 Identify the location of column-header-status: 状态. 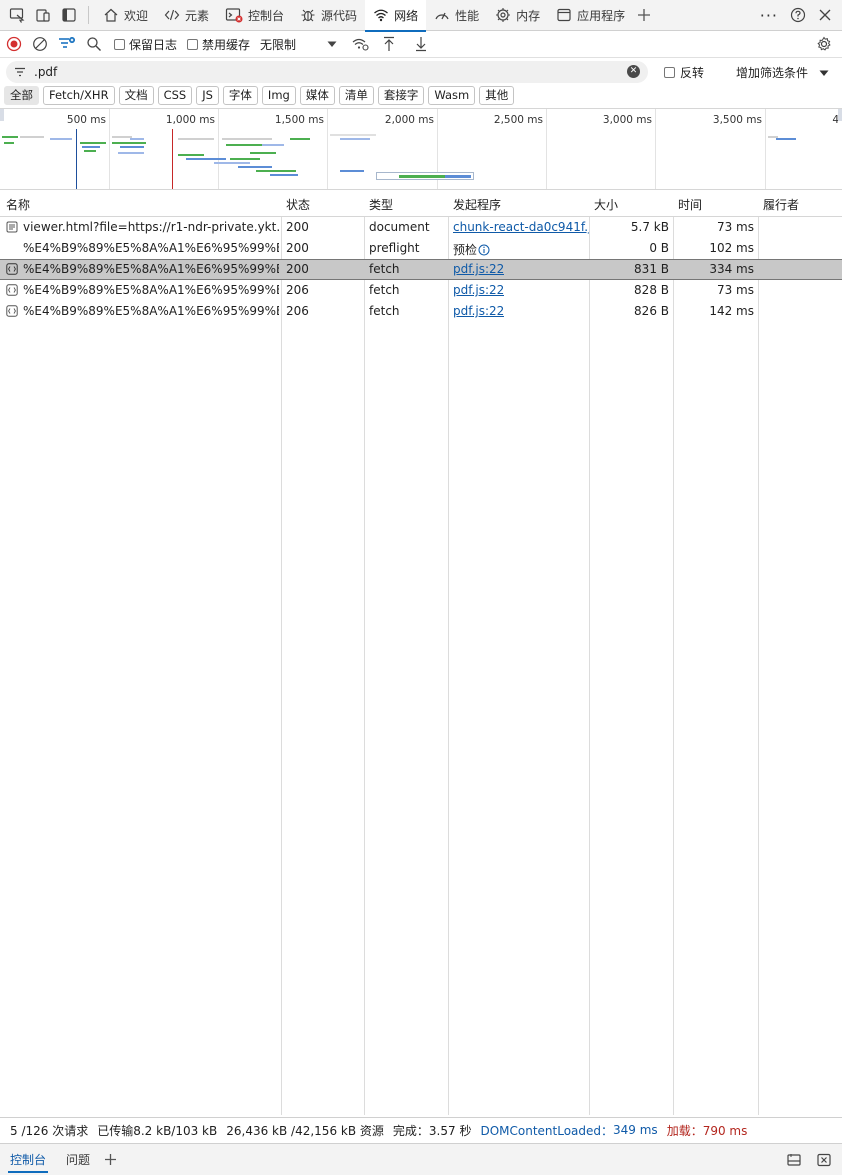
(298, 204).